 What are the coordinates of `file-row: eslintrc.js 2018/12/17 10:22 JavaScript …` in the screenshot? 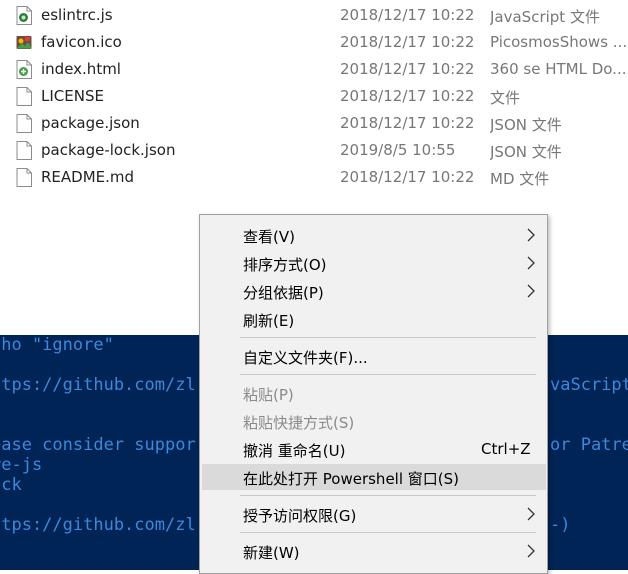 It's located at (314, 15).